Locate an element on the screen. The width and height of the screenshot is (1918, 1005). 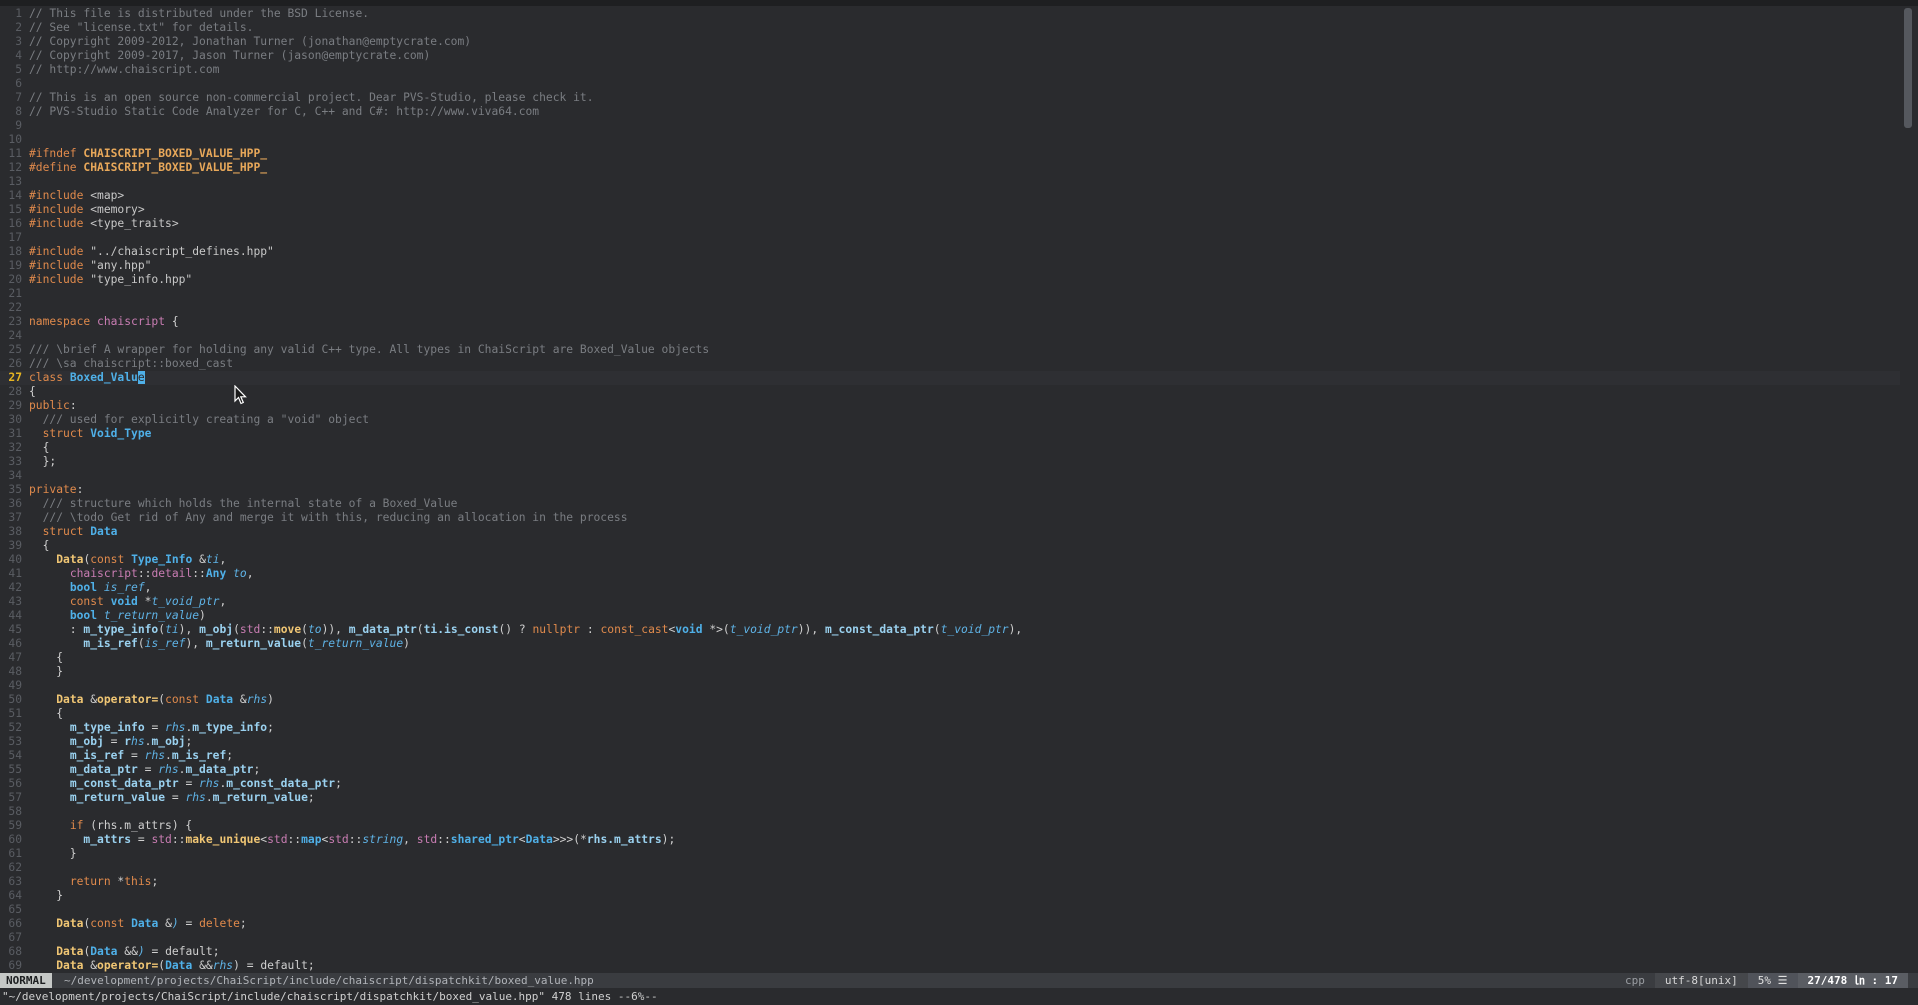
code-token: && is located at coordinates (206, 965).